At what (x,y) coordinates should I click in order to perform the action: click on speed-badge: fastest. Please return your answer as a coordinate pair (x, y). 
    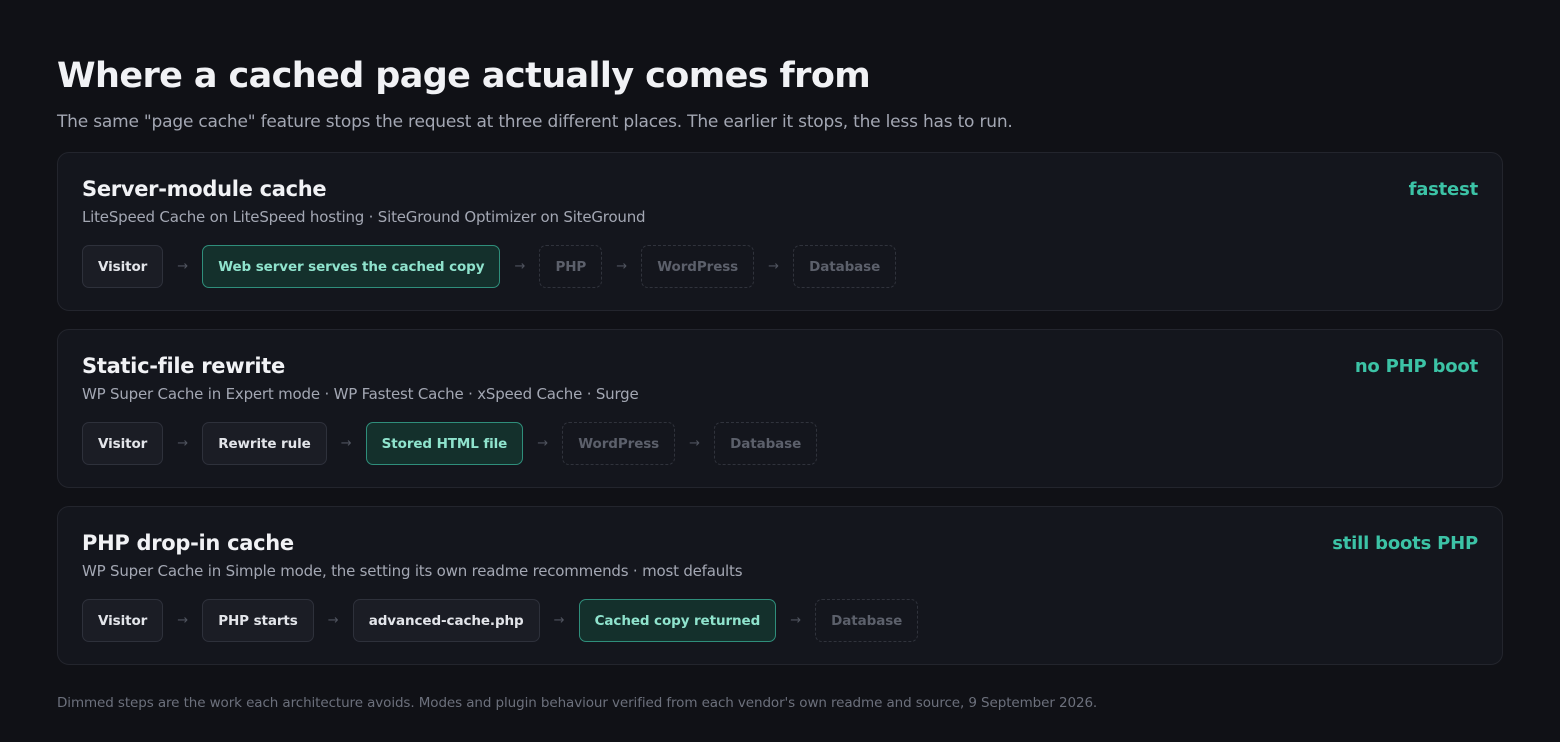
    Looking at the image, I should click on (1443, 189).